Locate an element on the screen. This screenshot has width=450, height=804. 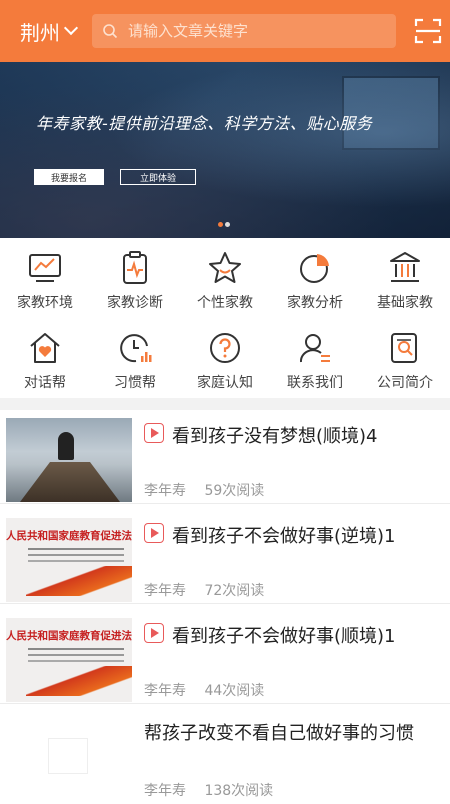
search-box is located at coordinates (244, 31).